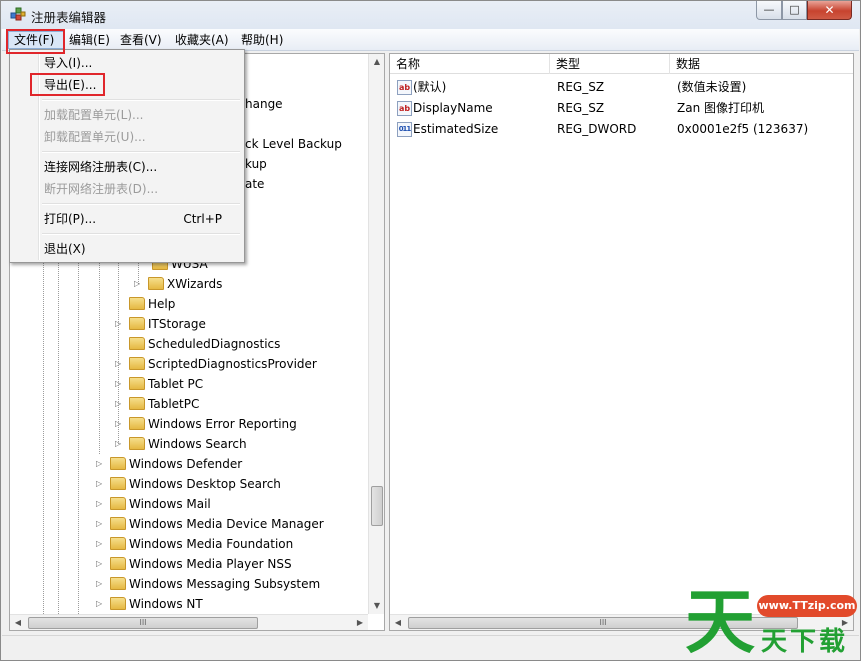  Describe the element at coordinates (141, 40) in the screenshot. I see `menu-view: 查看(V)` at that location.